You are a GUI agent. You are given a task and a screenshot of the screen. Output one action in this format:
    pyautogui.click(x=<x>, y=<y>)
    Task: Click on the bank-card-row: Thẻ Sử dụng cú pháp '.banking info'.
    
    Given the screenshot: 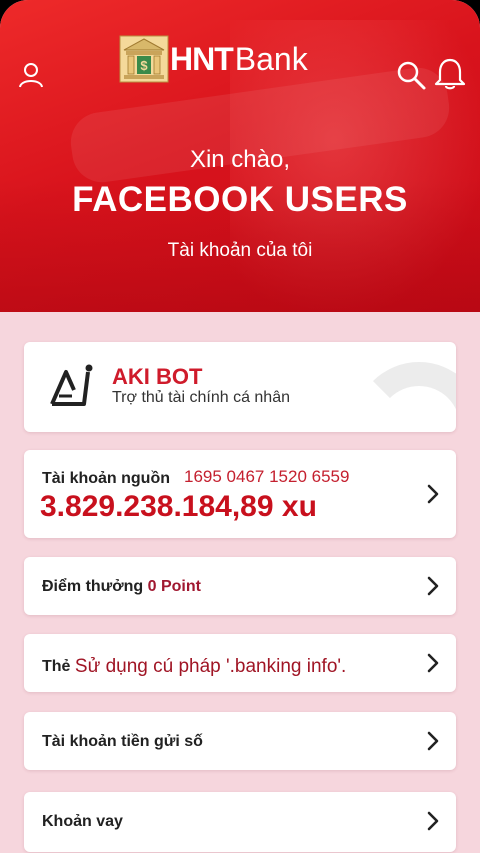 What is the action you would take?
    pyautogui.click(x=194, y=666)
    